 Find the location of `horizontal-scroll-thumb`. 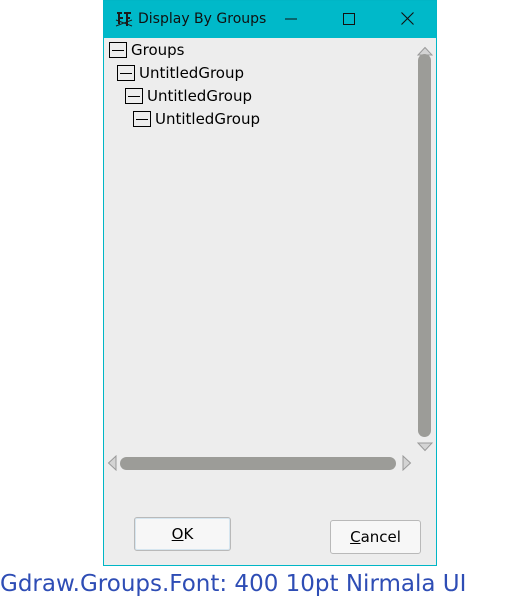

horizontal-scroll-thumb is located at coordinates (258, 463).